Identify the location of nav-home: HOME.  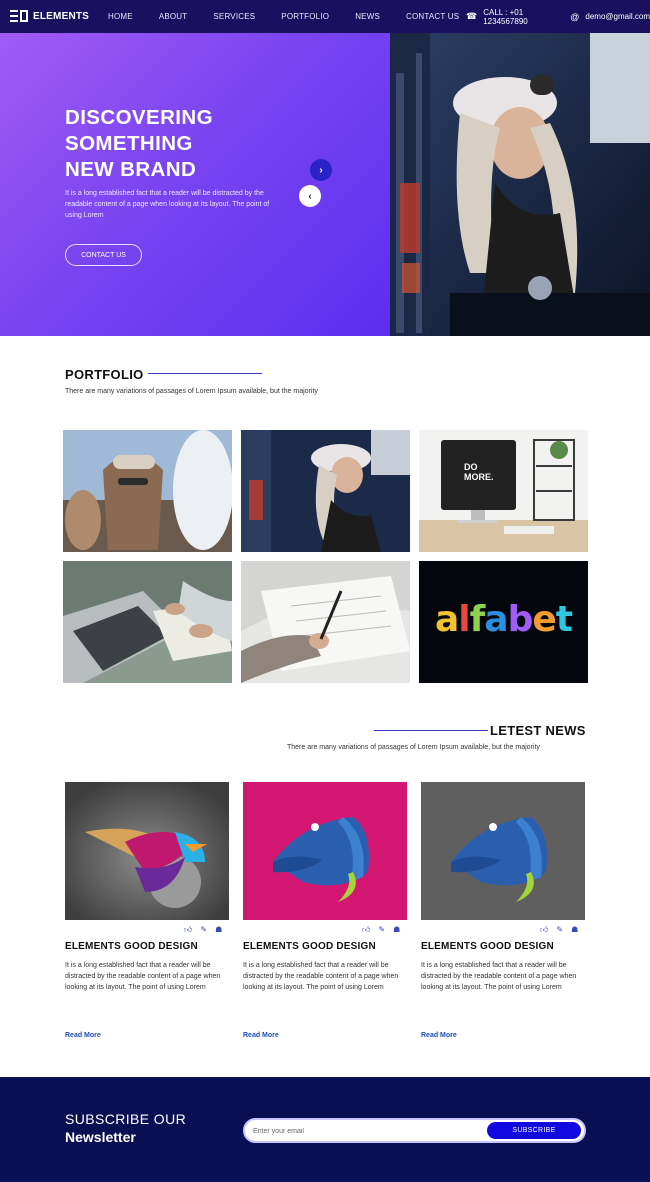
(120, 16).